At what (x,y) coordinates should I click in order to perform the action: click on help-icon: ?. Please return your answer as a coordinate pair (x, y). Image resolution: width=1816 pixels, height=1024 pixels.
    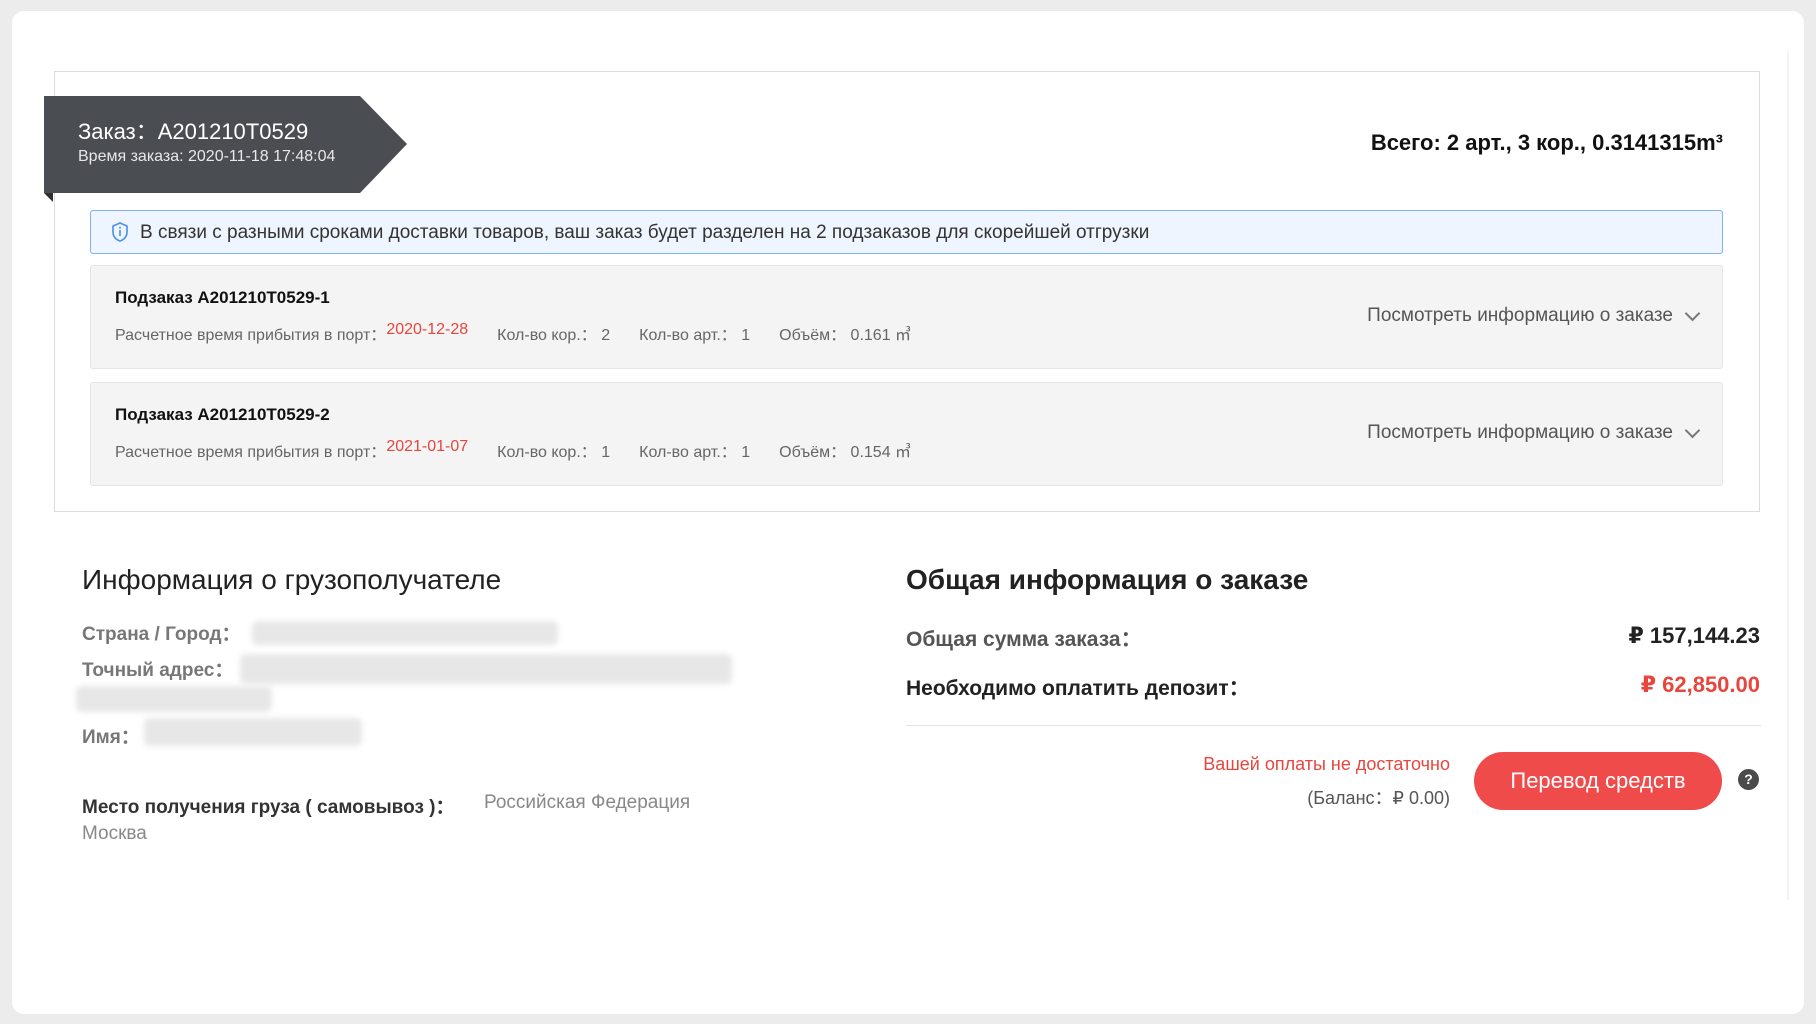
    Looking at the image, I should click on (1748, 779).